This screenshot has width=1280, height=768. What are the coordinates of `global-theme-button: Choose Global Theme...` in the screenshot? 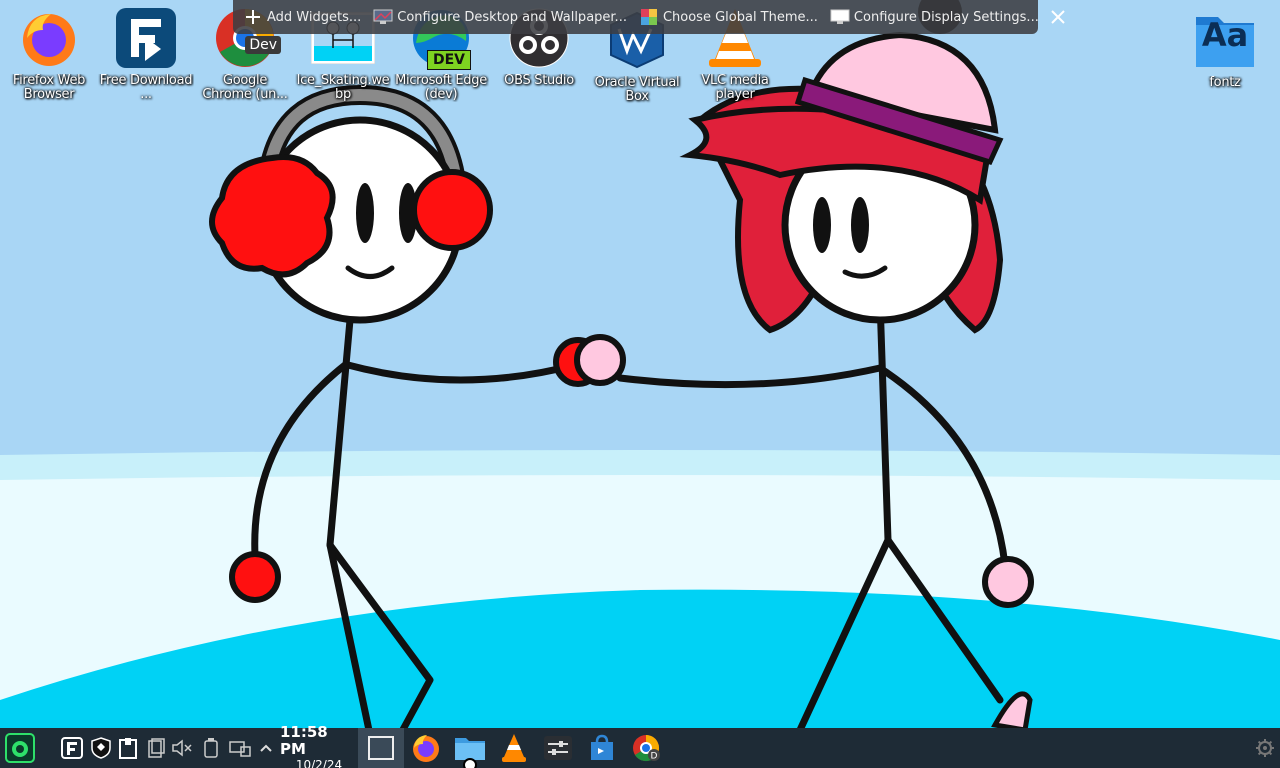 It's located at (728, 17).